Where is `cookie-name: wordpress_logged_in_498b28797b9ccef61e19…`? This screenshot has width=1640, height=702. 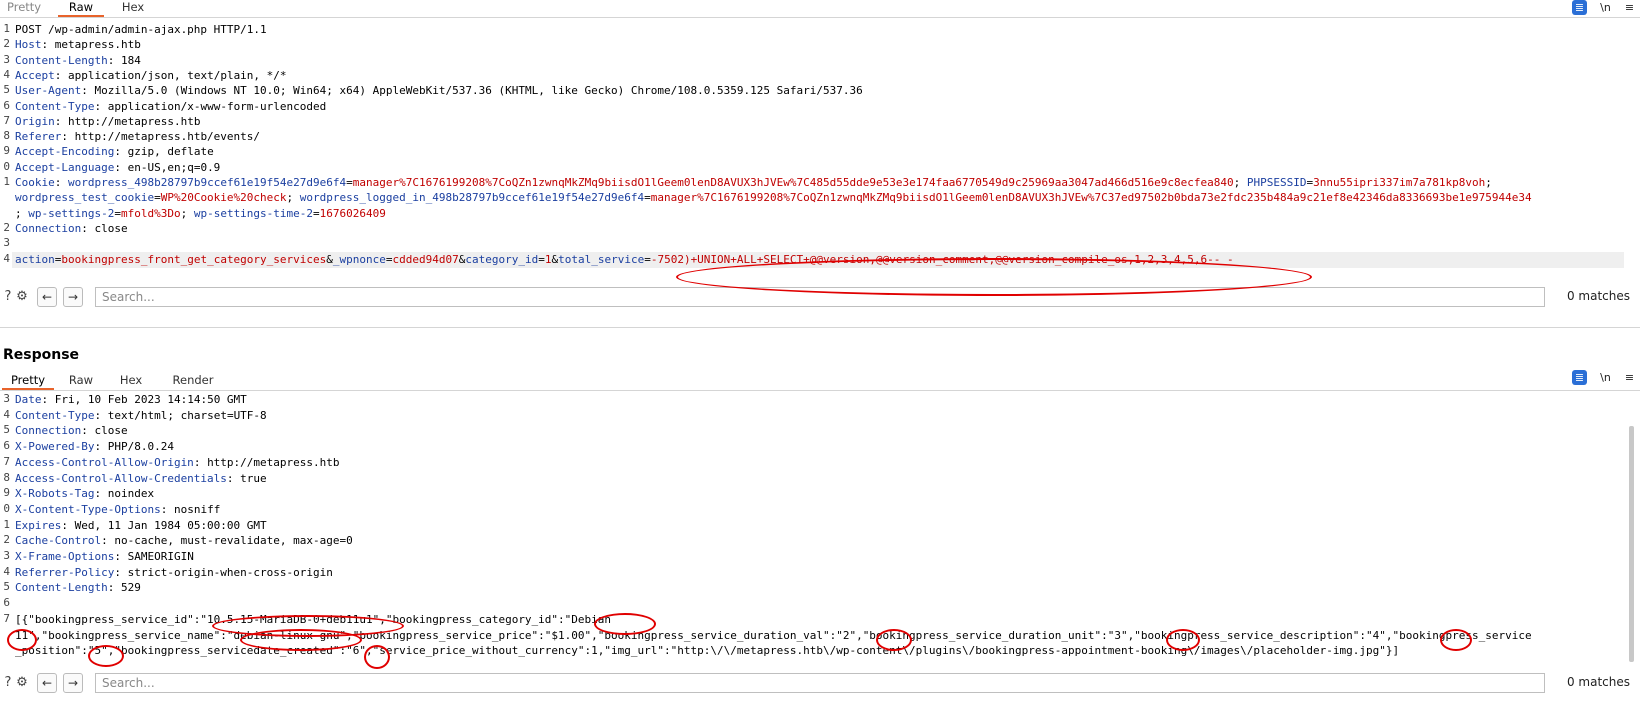 cookie-name: wordpress_logged_in_498b28797b9ccef61e19… is located at coordinates (472, 198).